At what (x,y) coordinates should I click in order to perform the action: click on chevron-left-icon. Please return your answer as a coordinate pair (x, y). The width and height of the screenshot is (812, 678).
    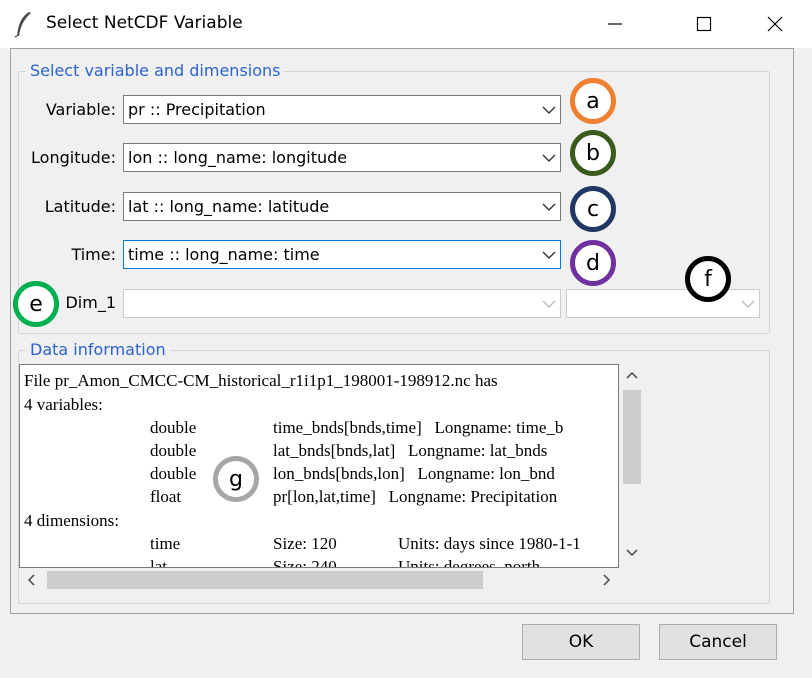
    Looking at the image, I should click on (31, 580).